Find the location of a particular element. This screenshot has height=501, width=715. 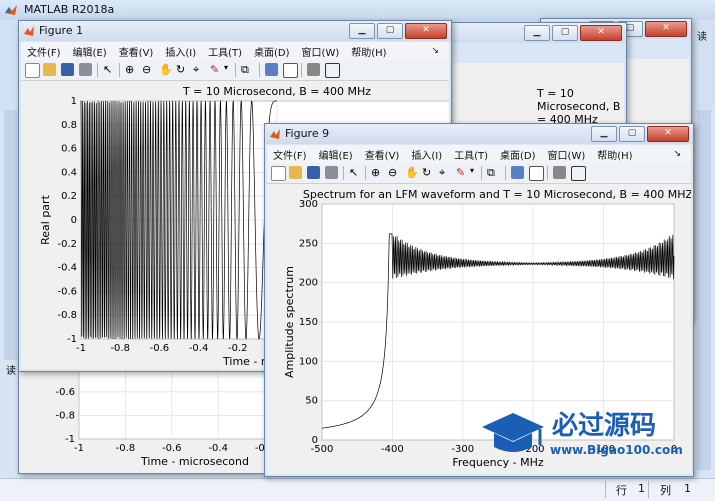

x-axis-label: Time - microsecond is located at coordinates (194, 461).